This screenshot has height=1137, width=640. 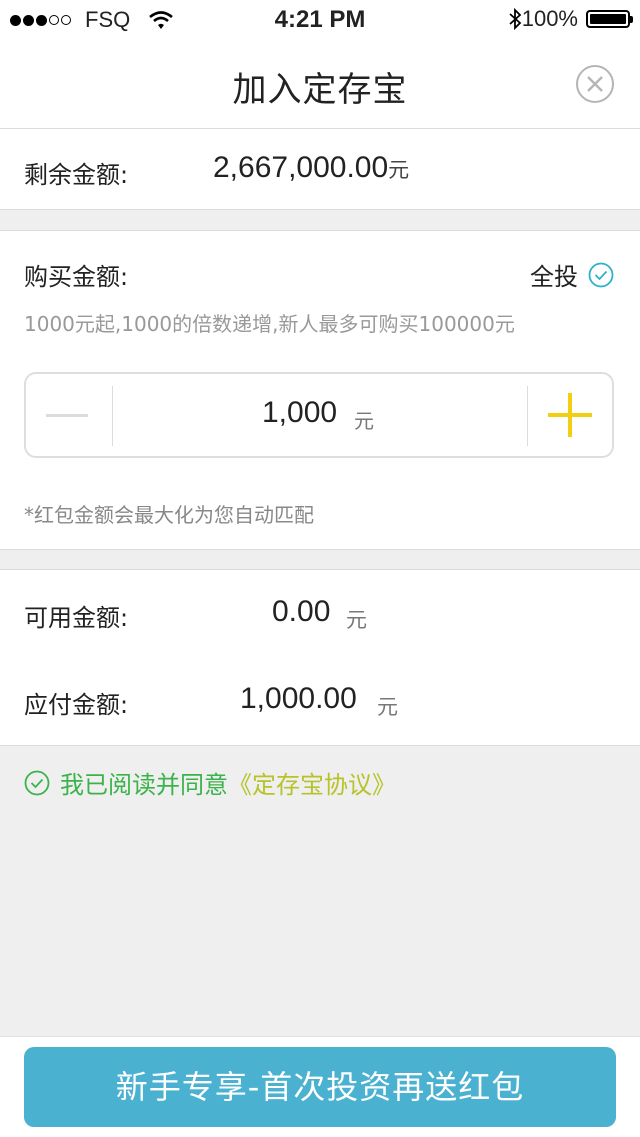 What do you see at coordinates (169, 515) in the screenshot?
I see `redpacket-note: *红包金额会最大化为您自动匹配` at bounding box center [169, 515].